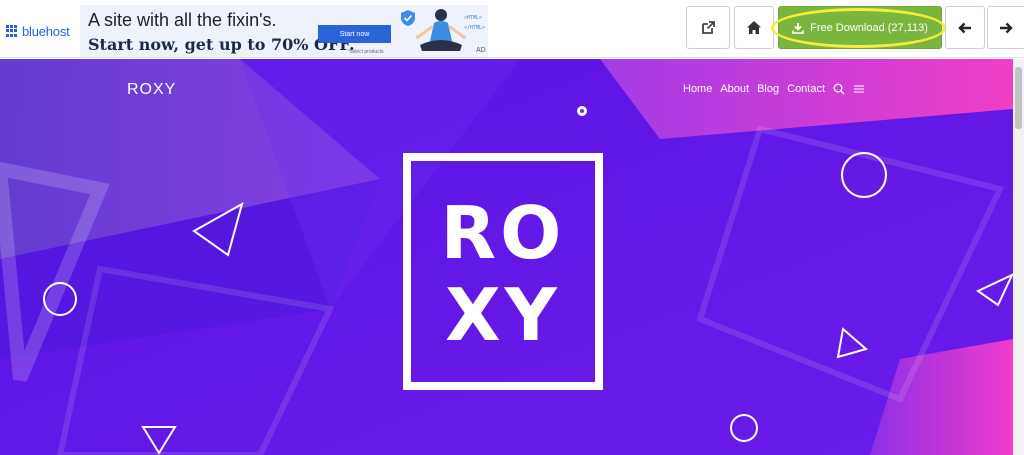 The height and width of the screenshot is (455, 1024). Describe the element at coordinates (859, 89) in the screenshot. I see `menu-icon` at that location.